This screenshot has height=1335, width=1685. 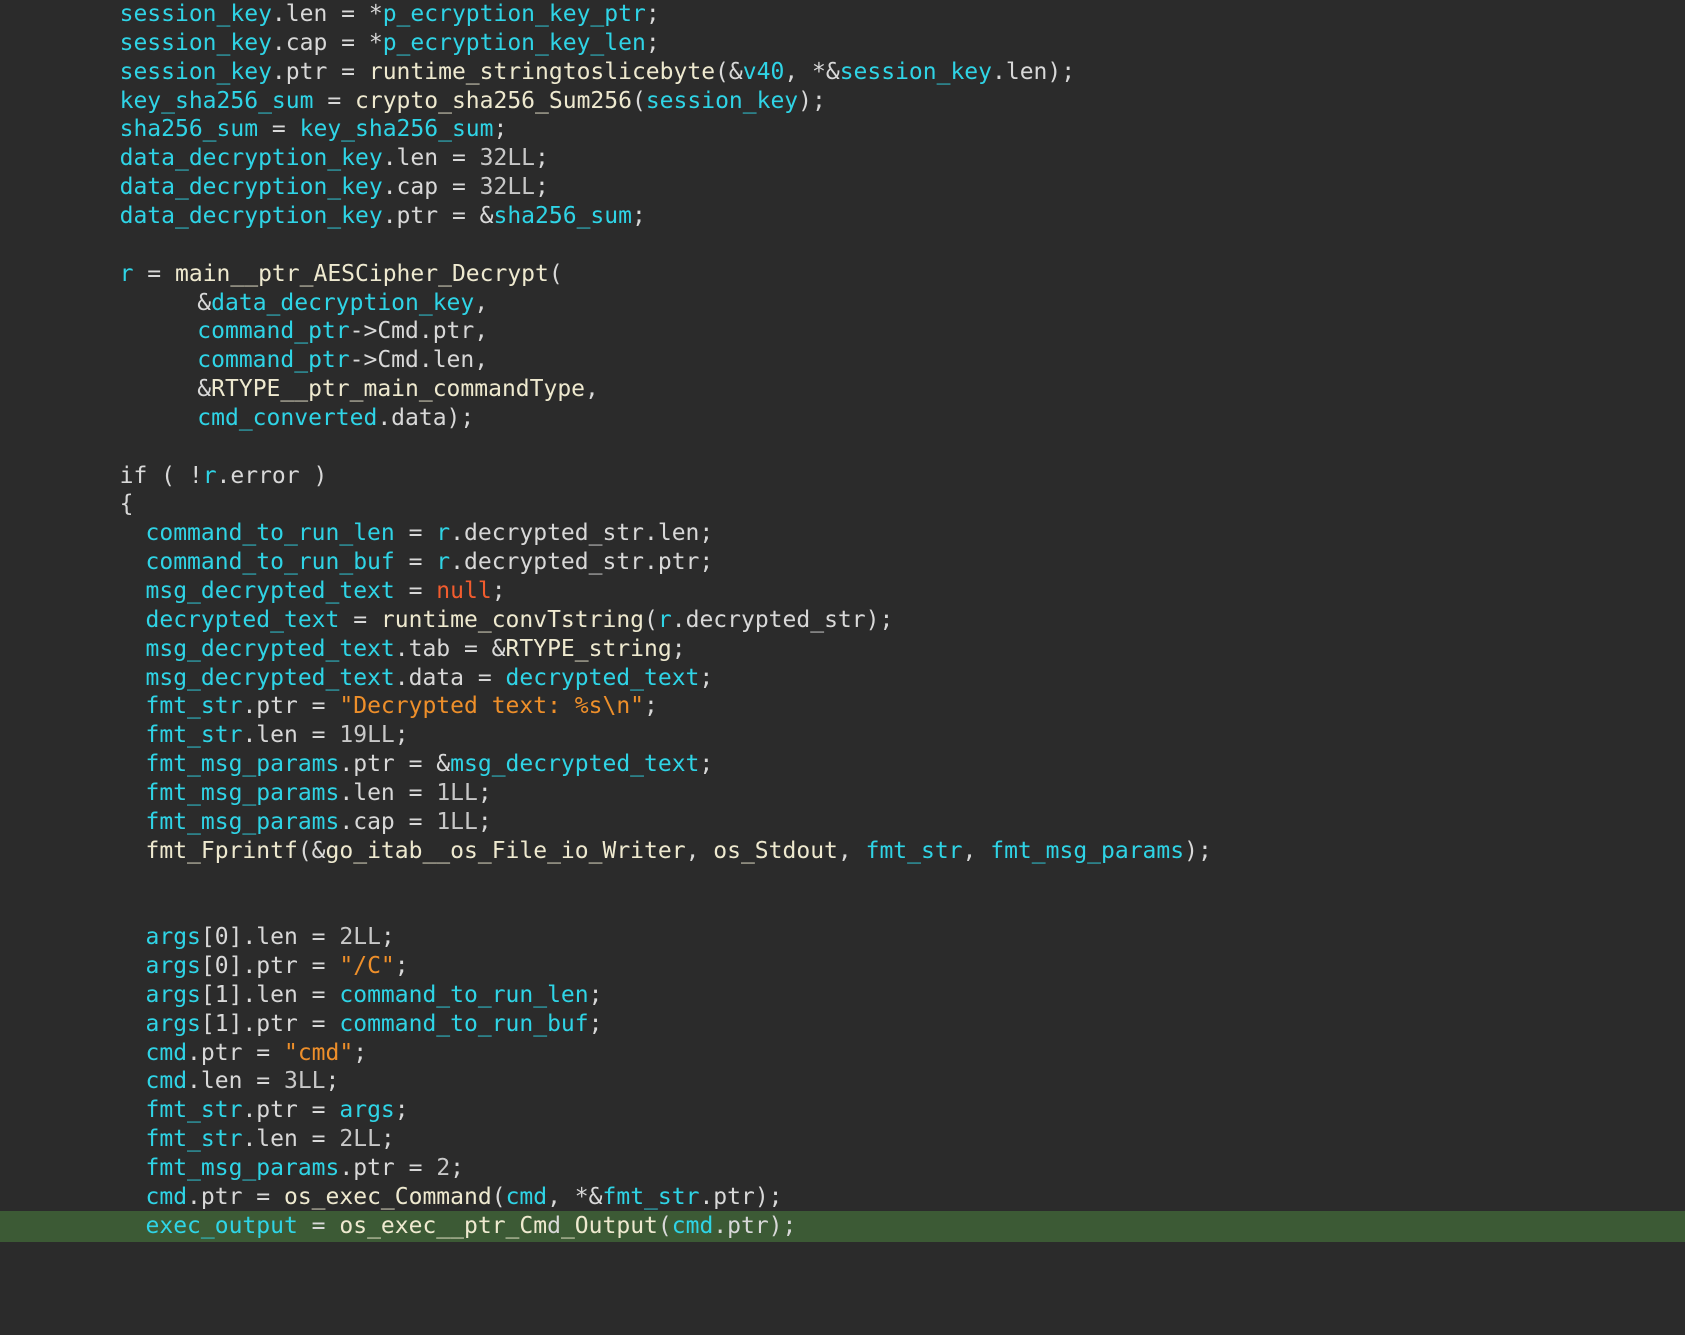 I want to click on code-token-str: "Decrypted text: %s\n", so click(x=492, y=706).